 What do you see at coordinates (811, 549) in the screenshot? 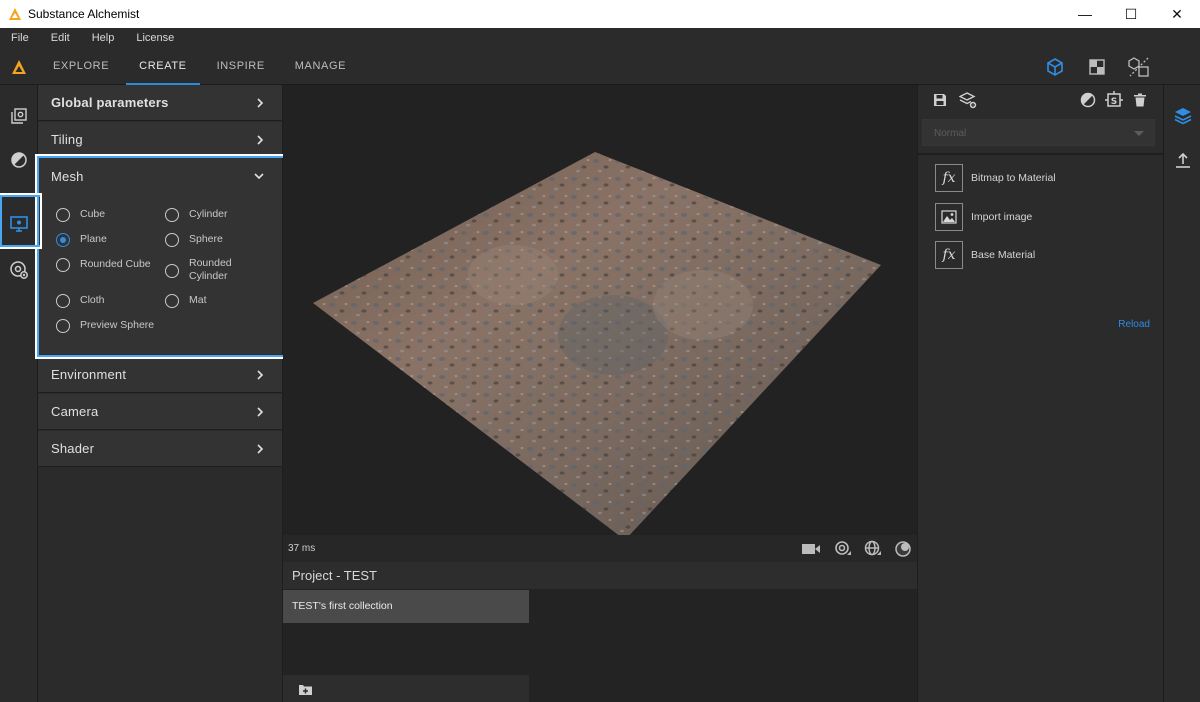
I see `camera-icon` at bounding box center [811, 549].